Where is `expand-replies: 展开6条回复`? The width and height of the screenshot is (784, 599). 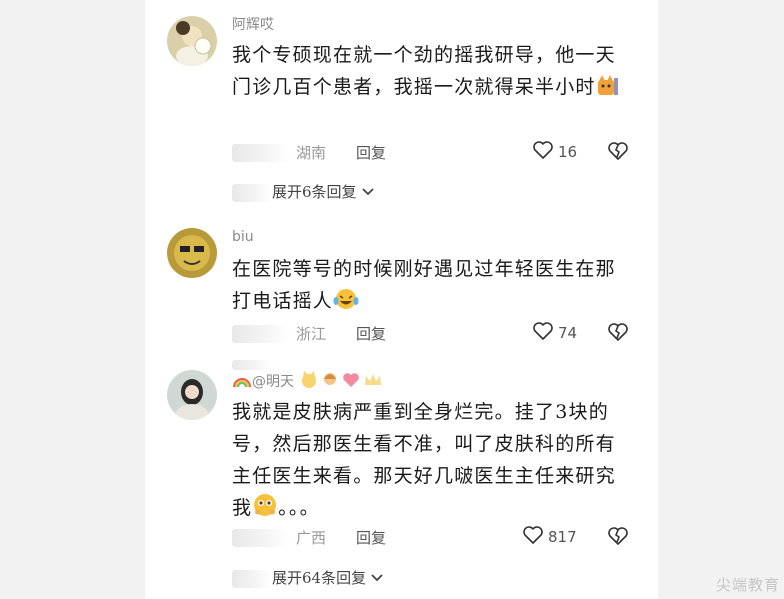 expand-replies: 展开6条回复 is located at coordinates (332, 192).